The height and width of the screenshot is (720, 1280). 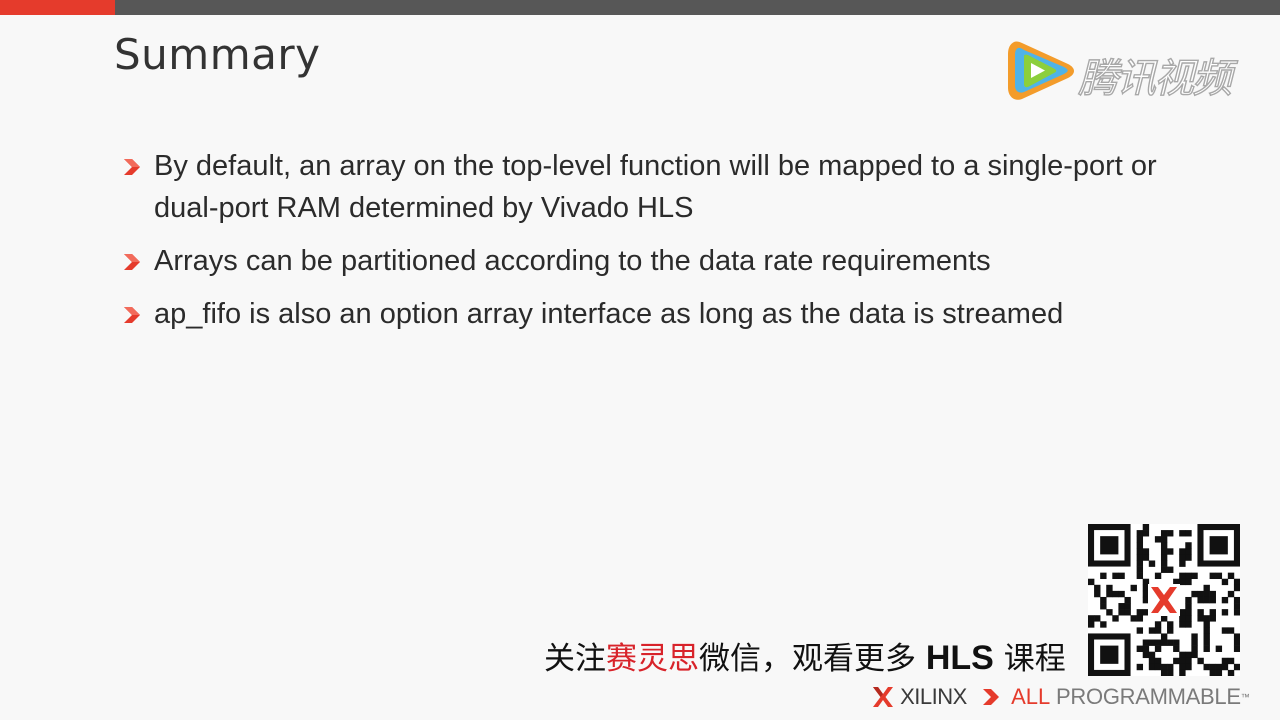 What do you see at coordinates (575, 659) in the screenshot?
I see `promo-part-follow: 关注` at bounding box center [575, 659].